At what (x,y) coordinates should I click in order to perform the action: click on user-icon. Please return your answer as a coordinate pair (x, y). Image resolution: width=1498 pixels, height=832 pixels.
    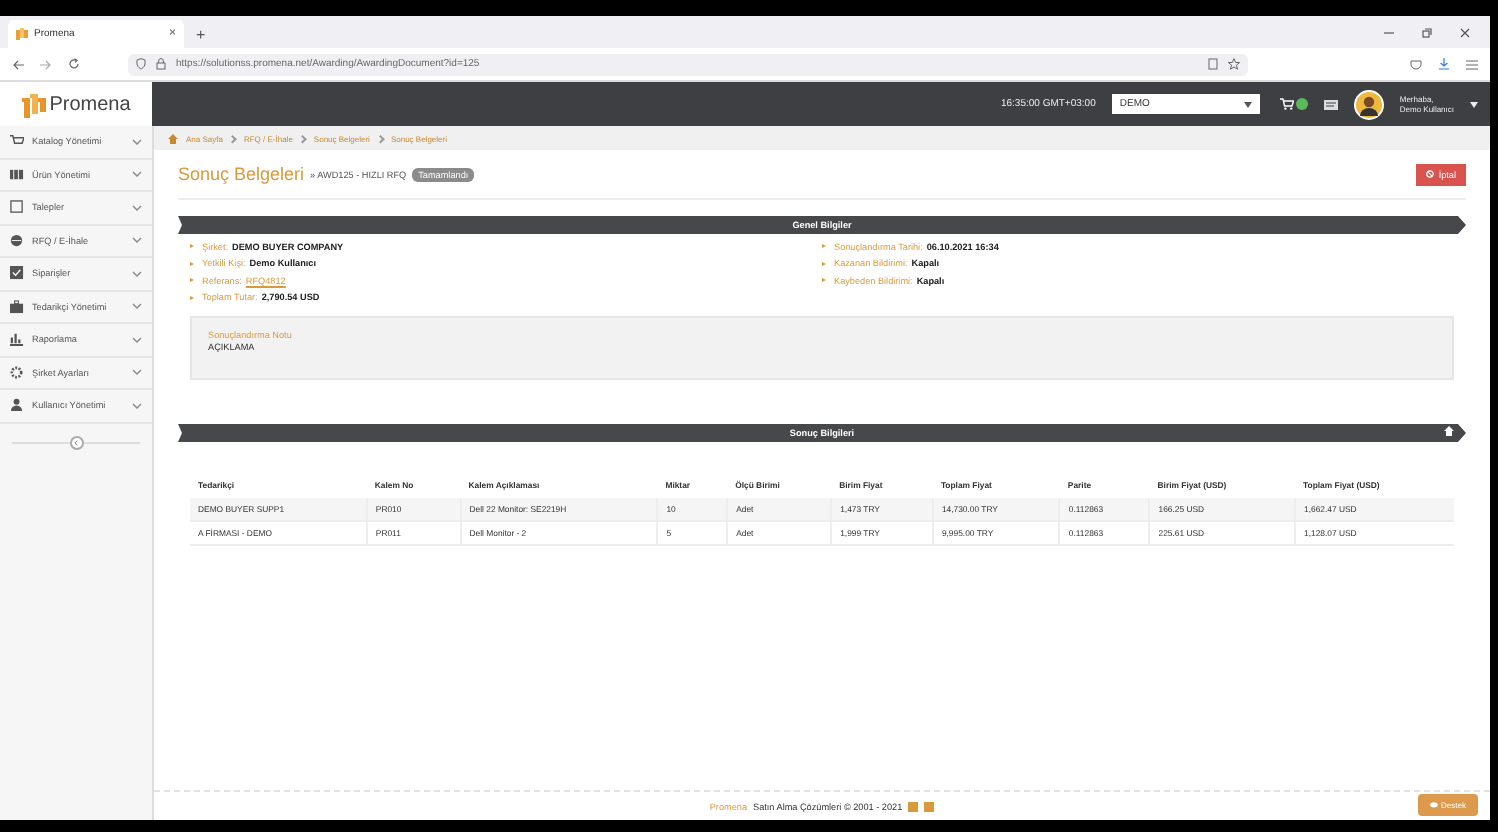
    Looking at the image, I should click on (17, 405).